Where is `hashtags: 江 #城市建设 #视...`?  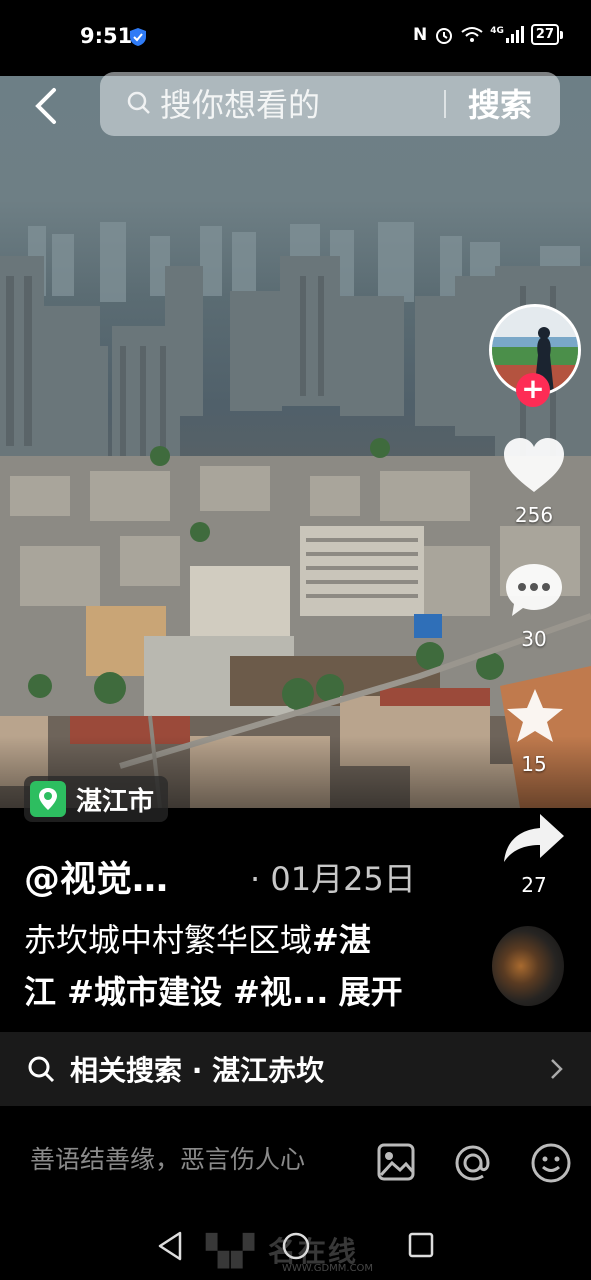
hashtags: 江 #城市建设 #视... is located at coordinates (176, 992).